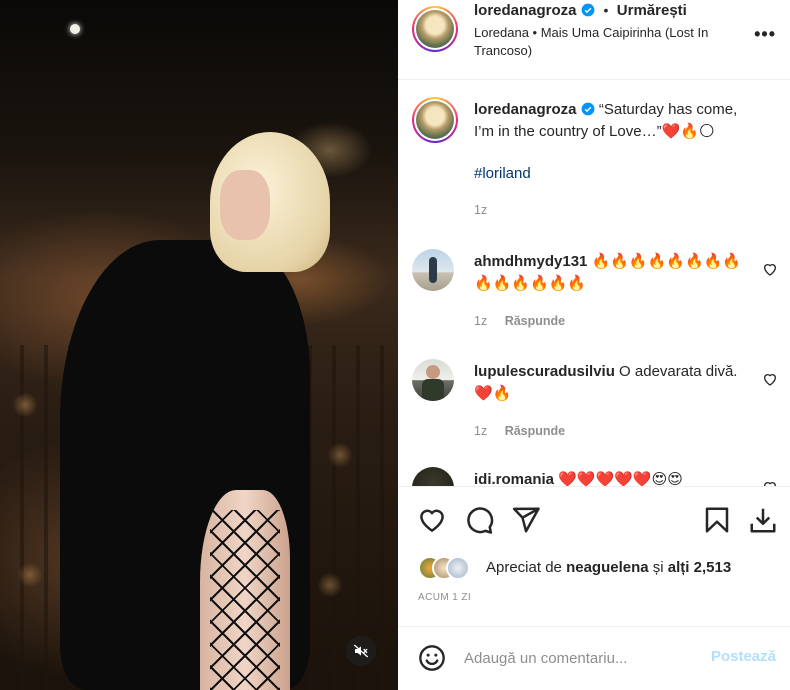 This screenshot has height=690, width=790. Describe the element at coordinates (502, 173) in the screenshot. I see `hashtag-link: #loriland` at that location.